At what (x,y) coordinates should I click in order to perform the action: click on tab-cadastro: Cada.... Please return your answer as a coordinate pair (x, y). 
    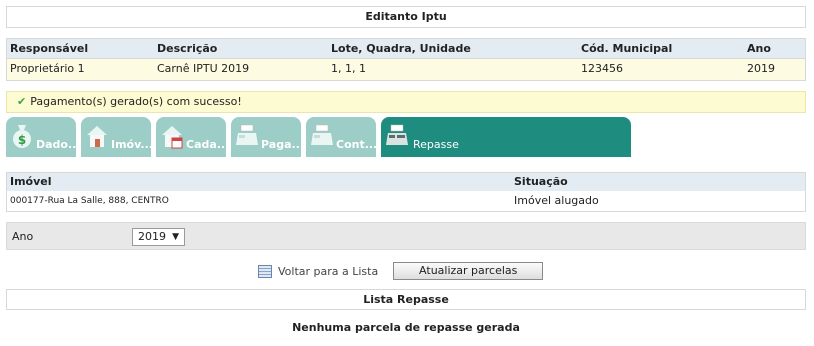
    Looking at the image, I should click on (191, 137).